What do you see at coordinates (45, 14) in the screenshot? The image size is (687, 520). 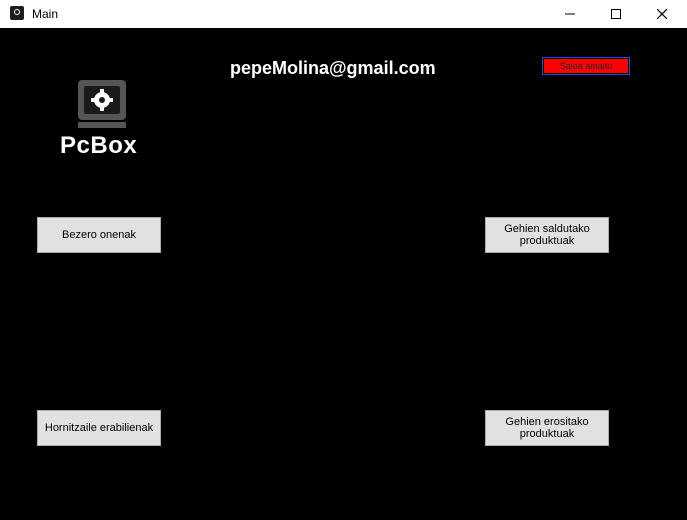 I see `window-title: Main` at bounding box center [45, 14].